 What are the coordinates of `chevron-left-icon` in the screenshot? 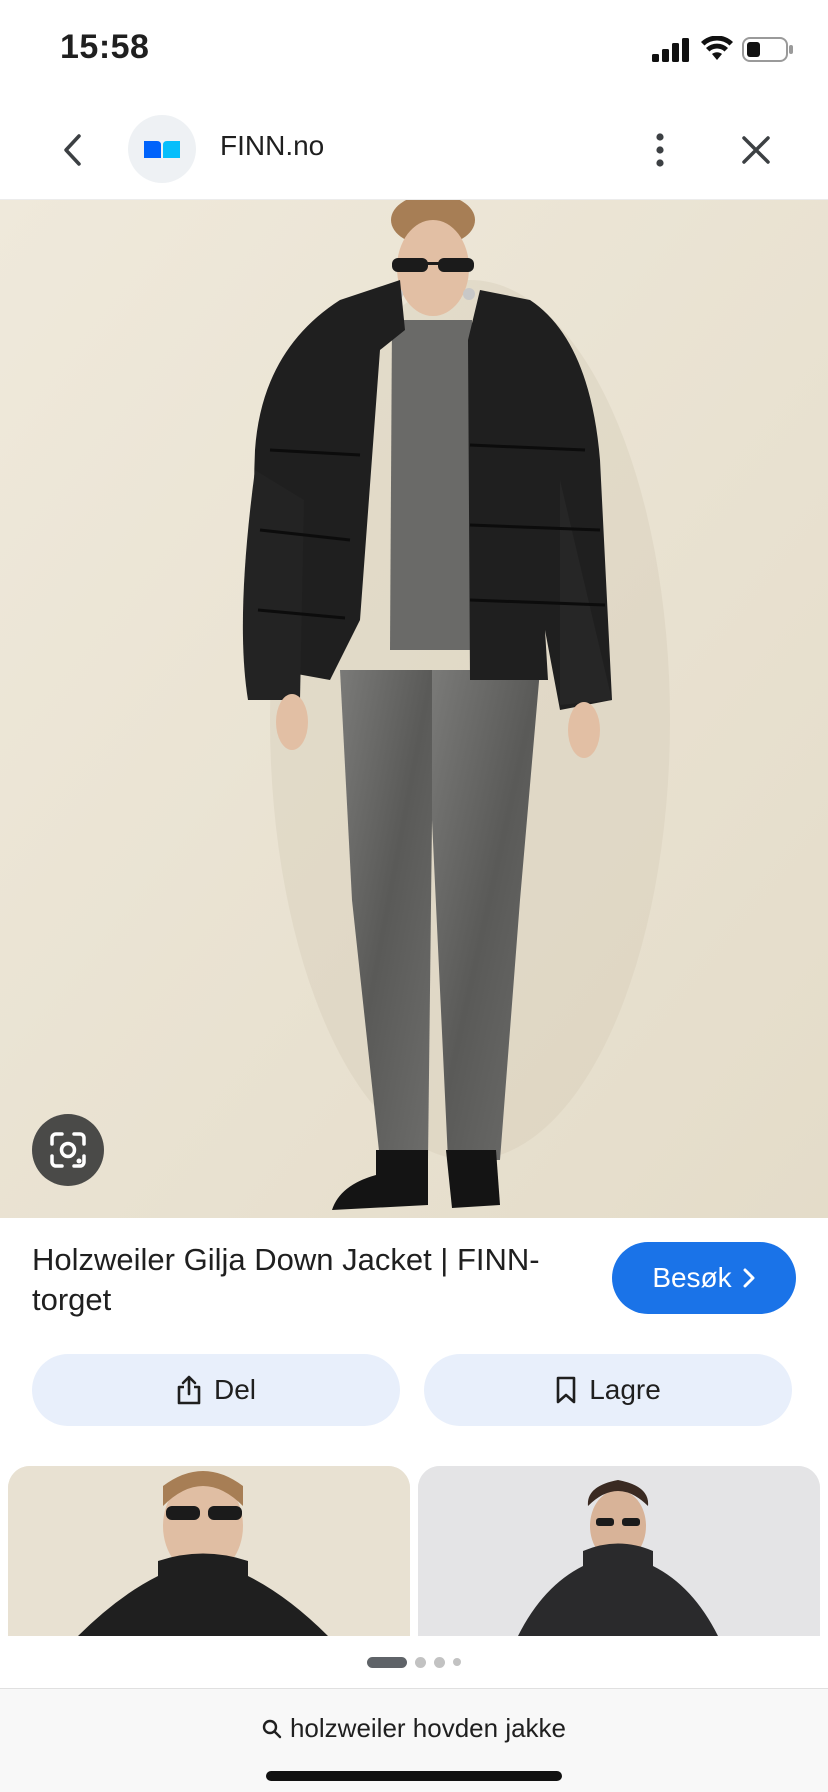 It's located at (72, 150).